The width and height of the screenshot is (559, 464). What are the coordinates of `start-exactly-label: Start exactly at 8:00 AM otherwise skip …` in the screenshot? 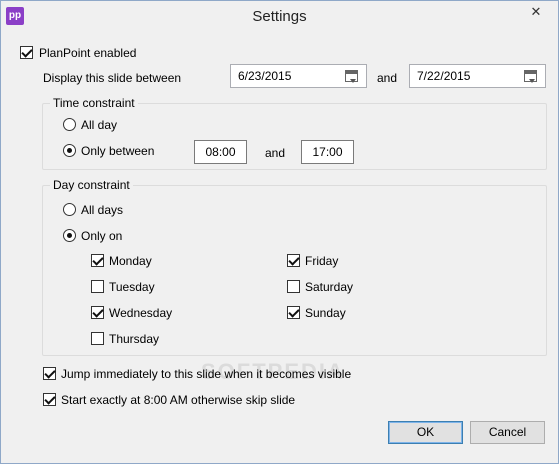 It's located at (178, 400).